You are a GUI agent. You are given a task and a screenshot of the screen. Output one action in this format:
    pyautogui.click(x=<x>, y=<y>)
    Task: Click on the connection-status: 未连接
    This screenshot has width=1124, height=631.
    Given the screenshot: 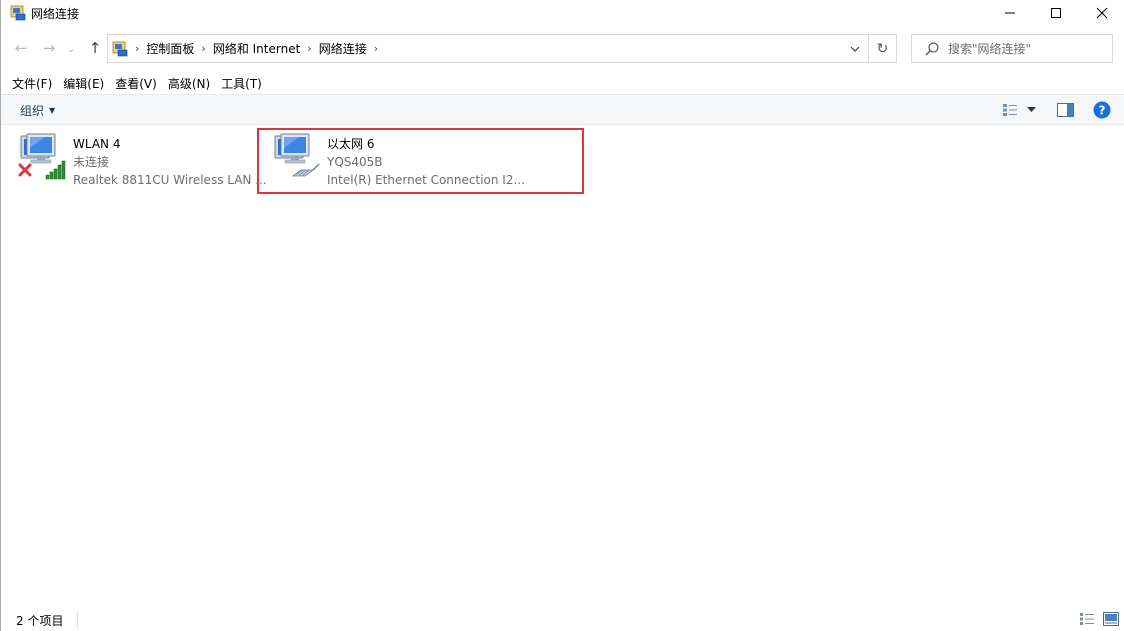 What is the action you would take?
    pyautogui.click(x=91, y=162)
    